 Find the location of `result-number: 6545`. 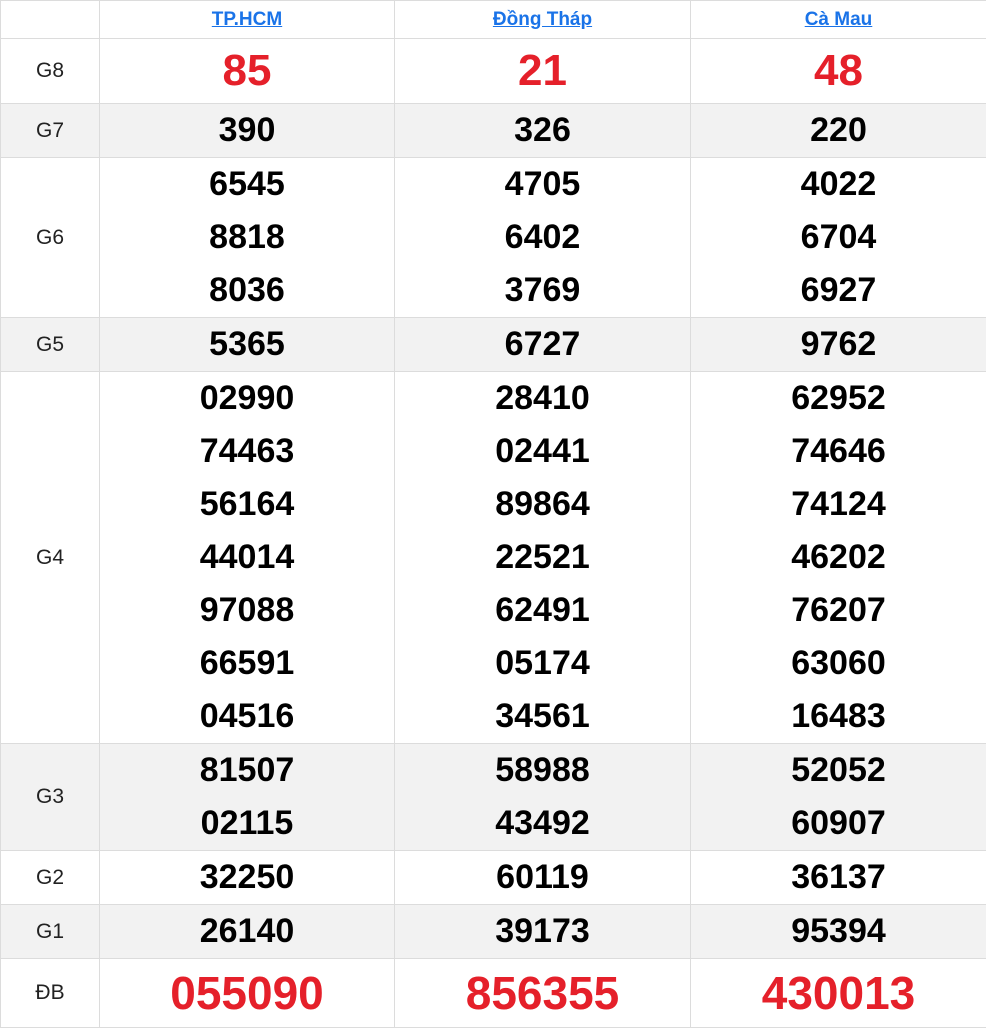

result-number: 6545 is located at coordinates (247, 184).